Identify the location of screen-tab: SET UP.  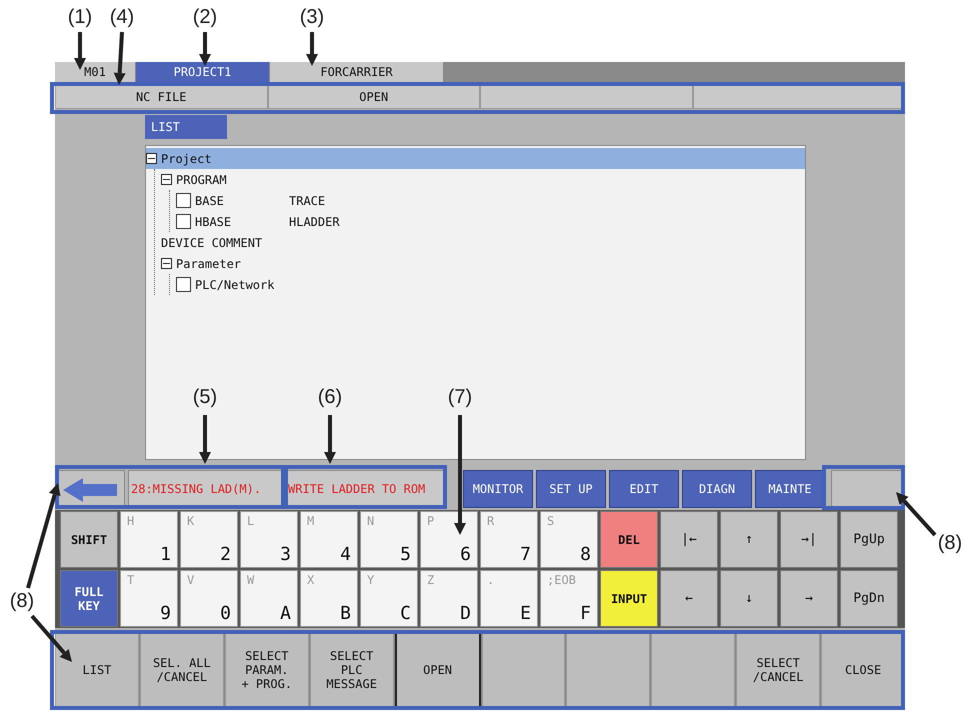
(571, 489).